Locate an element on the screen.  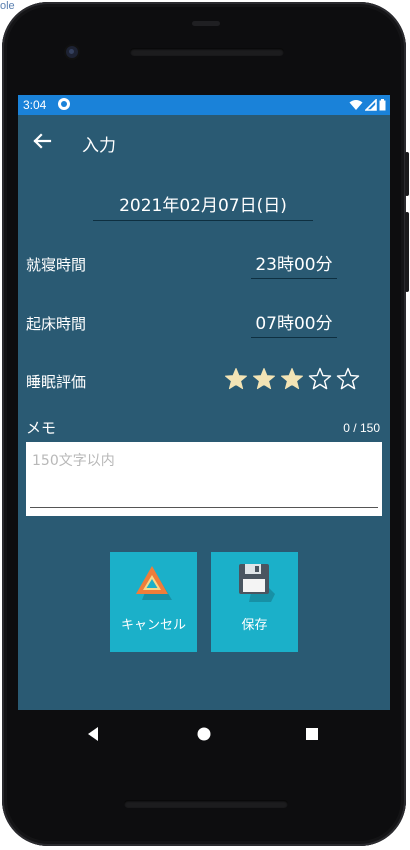
save-button: 保存 is located at coordinates (254, 602).